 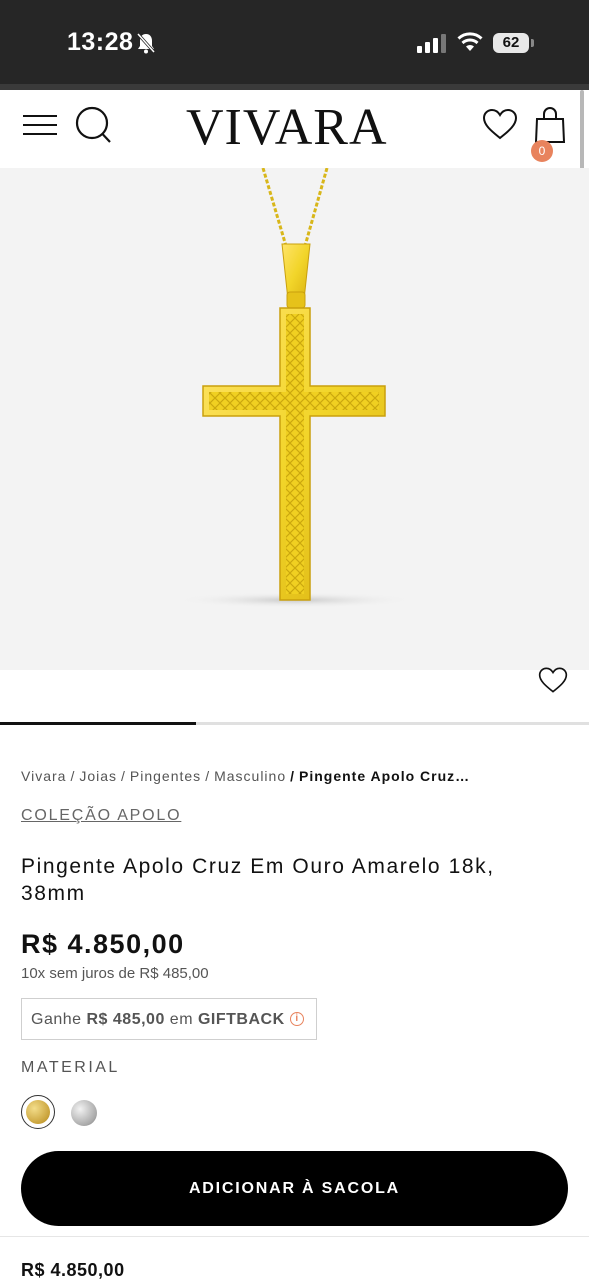 I want to click on search-icon, so click(x=94, y=126).